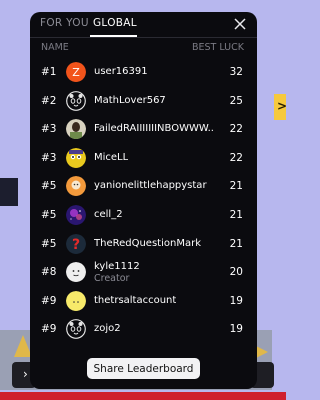 The image size is (320, 400). I want to click on leaderboard-row: #9 thetrsaltaccount 19, so click(143, 301).